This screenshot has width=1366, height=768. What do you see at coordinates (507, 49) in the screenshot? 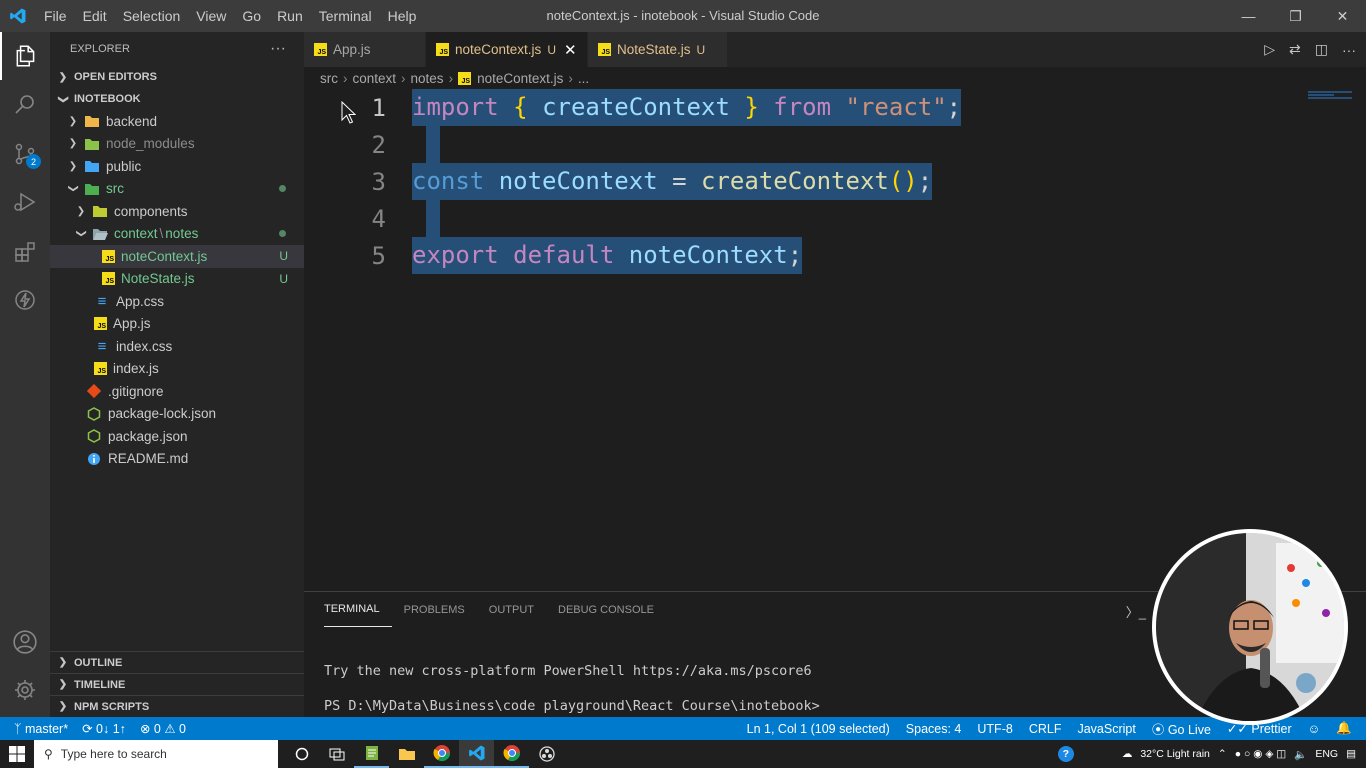
I see `tab-notecontext-js: JS noteContext.js U ✕` at bounding box center [507, 49].